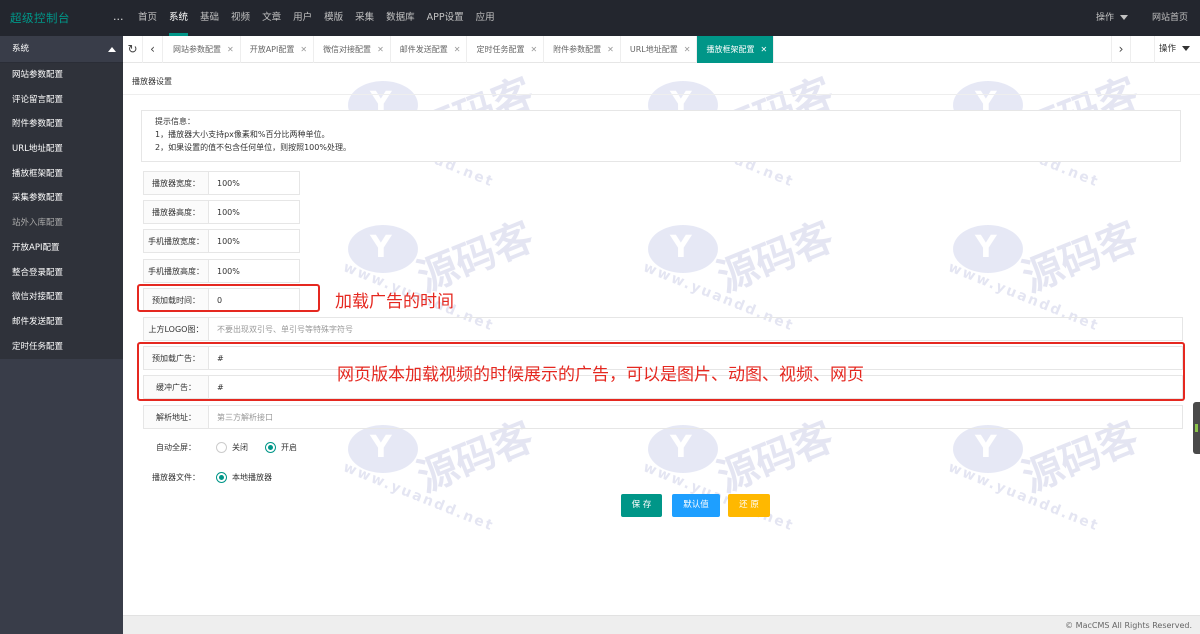  I want to click on top-nav-item: 采集, so click(364, 18).